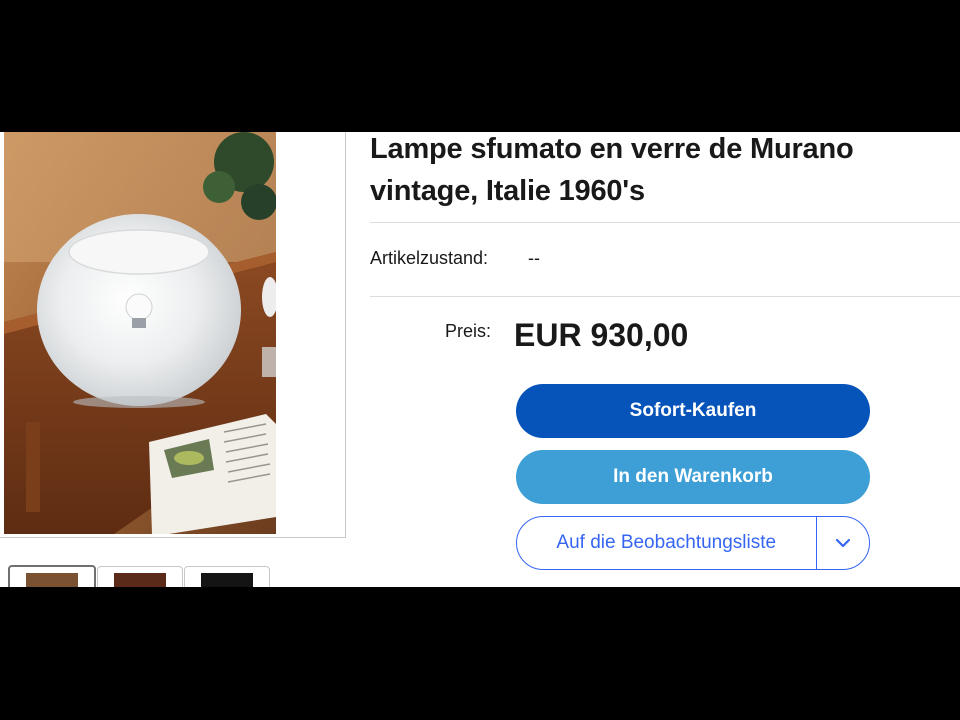 The height and width of the screenshot is (720, 960). What do you see at coordinates (534, 258) in the screenshot?
I see `condition-value: --` at bounding box center [534, 258].